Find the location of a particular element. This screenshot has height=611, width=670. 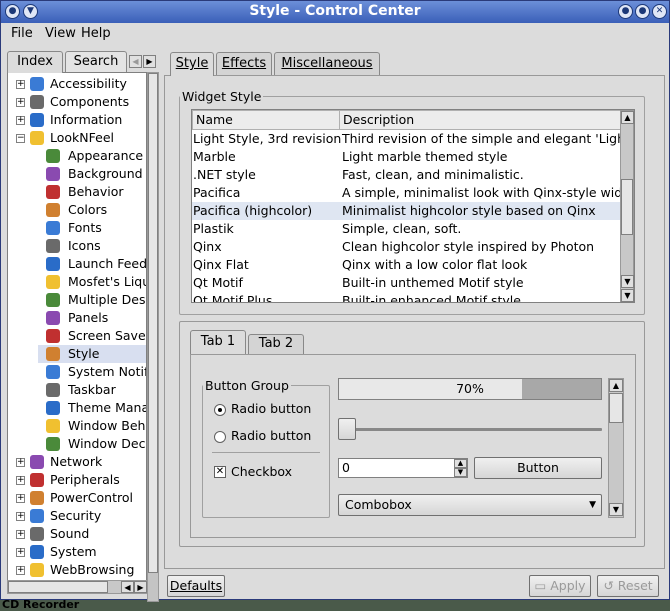

preview-scroll-up-icon: ▲ is located at coordinates (616, 385).